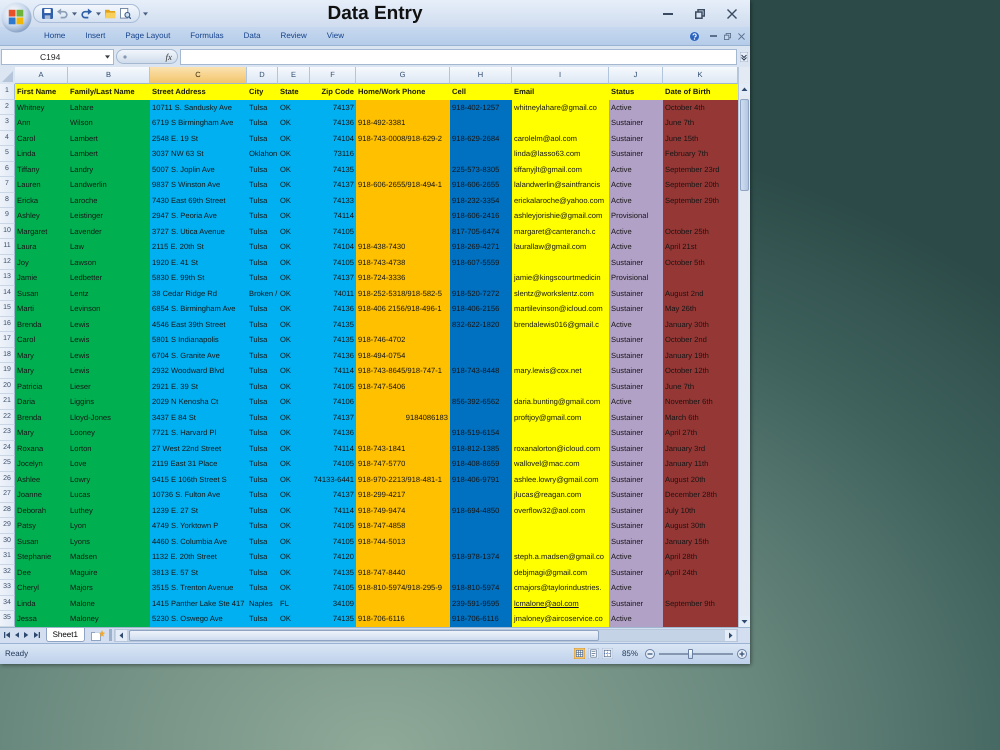 The height and width of the screenshot is (750, 1000). What do you see at coordinates (16, 653) in the screenshot?
I see `status-text: Ready` at bounding box center [16, 653].